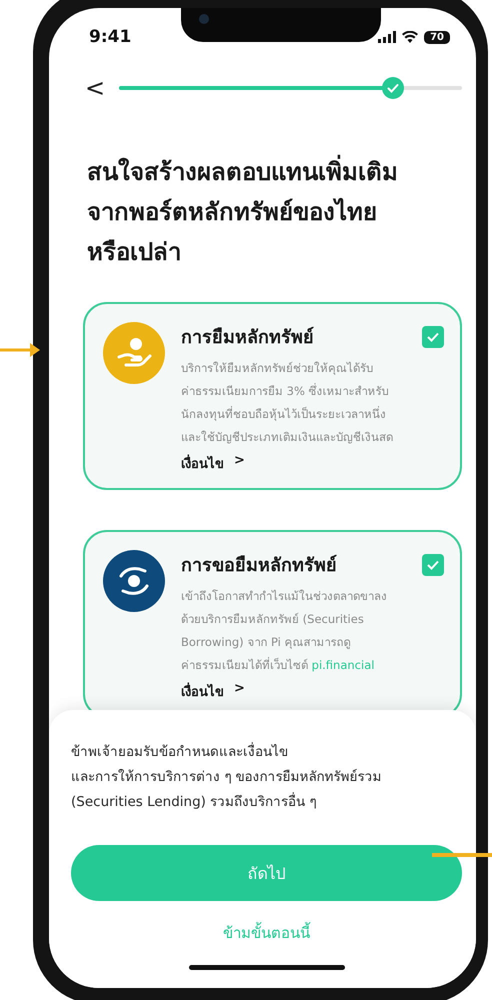 Image resolution: width=492 pixels, height=1000 pixels. Describe the element at coordinates (95, 88) in the screenshot. I see `back-button: <` at that location.